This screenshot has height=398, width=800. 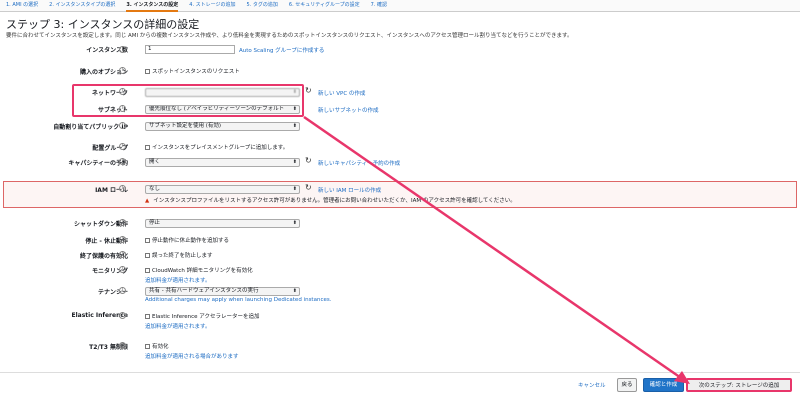 I want to click on tab-configure: 3. インスタンスの設定, so click(x=152, y=6).